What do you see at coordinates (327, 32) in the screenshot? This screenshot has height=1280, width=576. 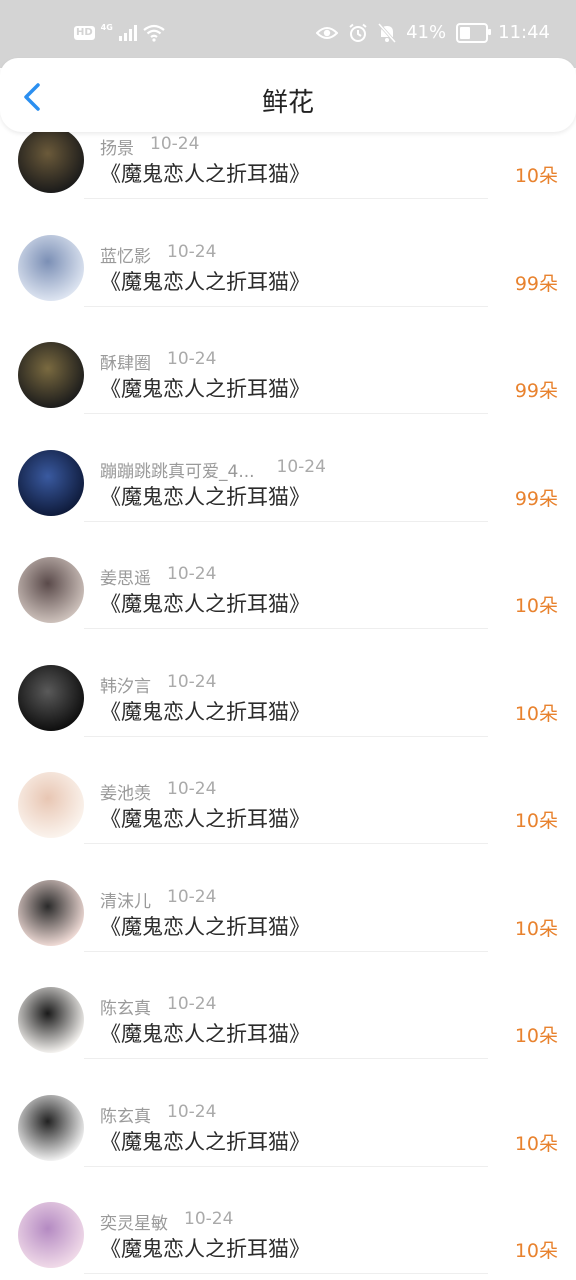 I see `eye-icon` at bounding box center [327, 32].